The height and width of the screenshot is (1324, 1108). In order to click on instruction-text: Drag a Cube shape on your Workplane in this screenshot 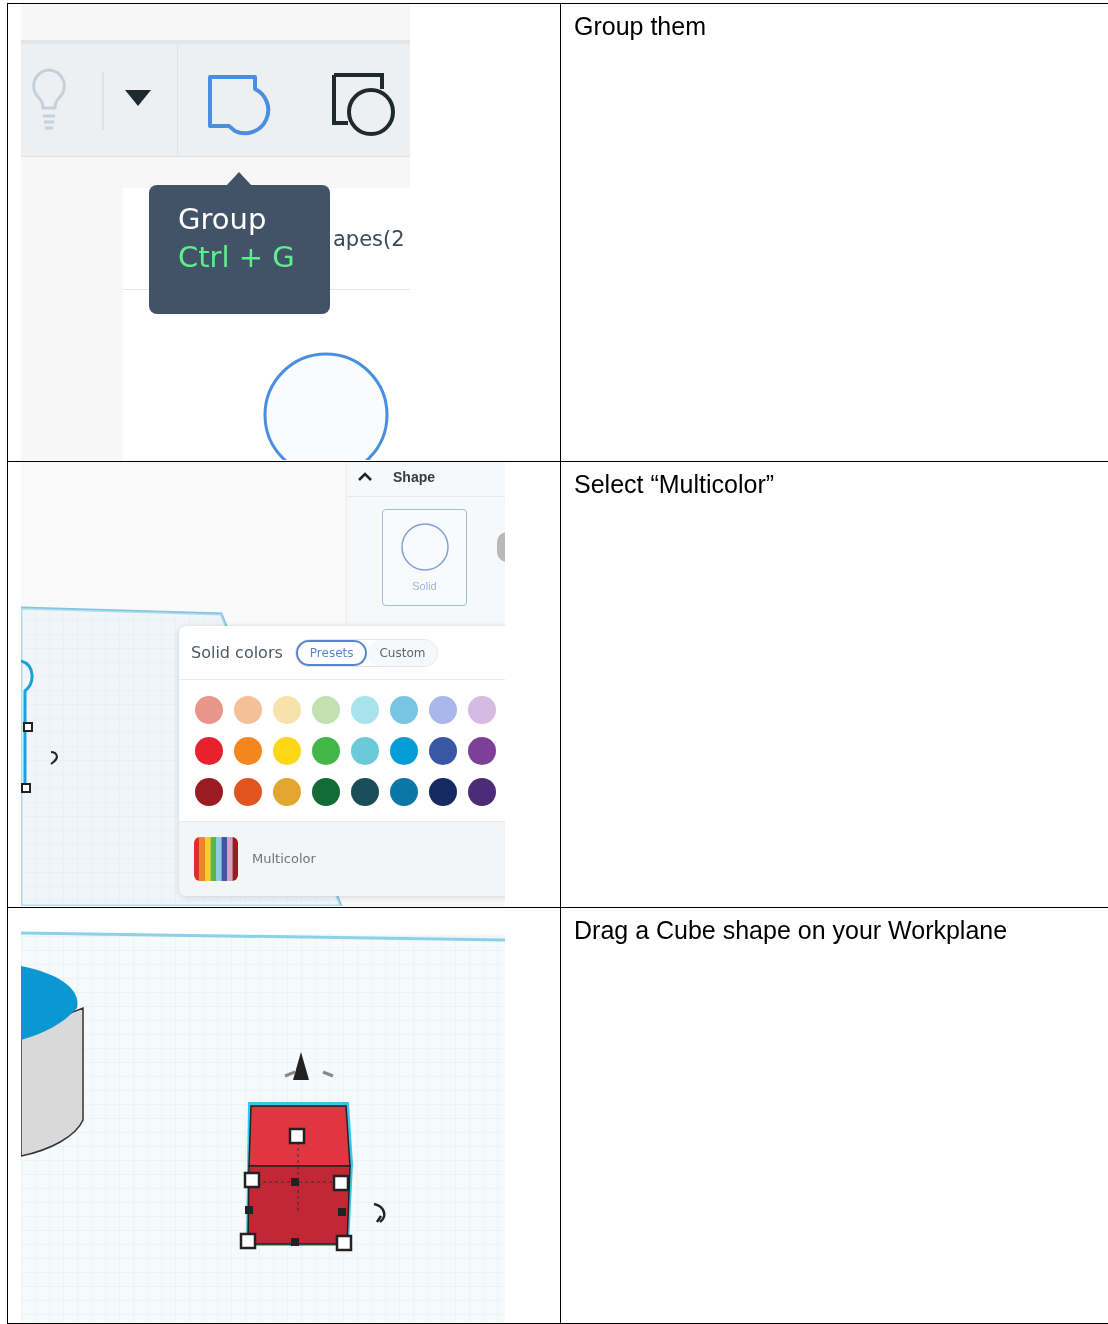, I will do `click(791, 930)`.